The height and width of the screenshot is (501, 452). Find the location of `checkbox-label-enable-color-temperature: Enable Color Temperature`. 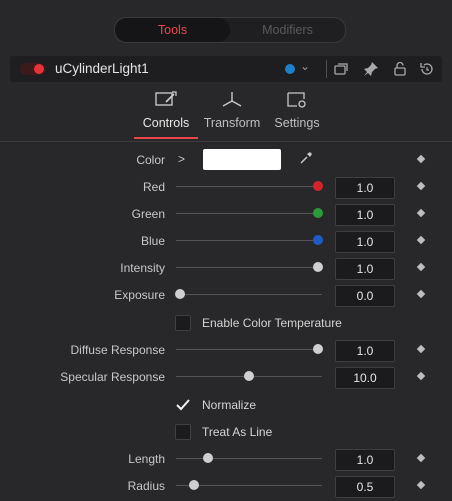

checkbox-label-enable-color-temperature: Enable Color Temperature is located at coordinates (272, 323).